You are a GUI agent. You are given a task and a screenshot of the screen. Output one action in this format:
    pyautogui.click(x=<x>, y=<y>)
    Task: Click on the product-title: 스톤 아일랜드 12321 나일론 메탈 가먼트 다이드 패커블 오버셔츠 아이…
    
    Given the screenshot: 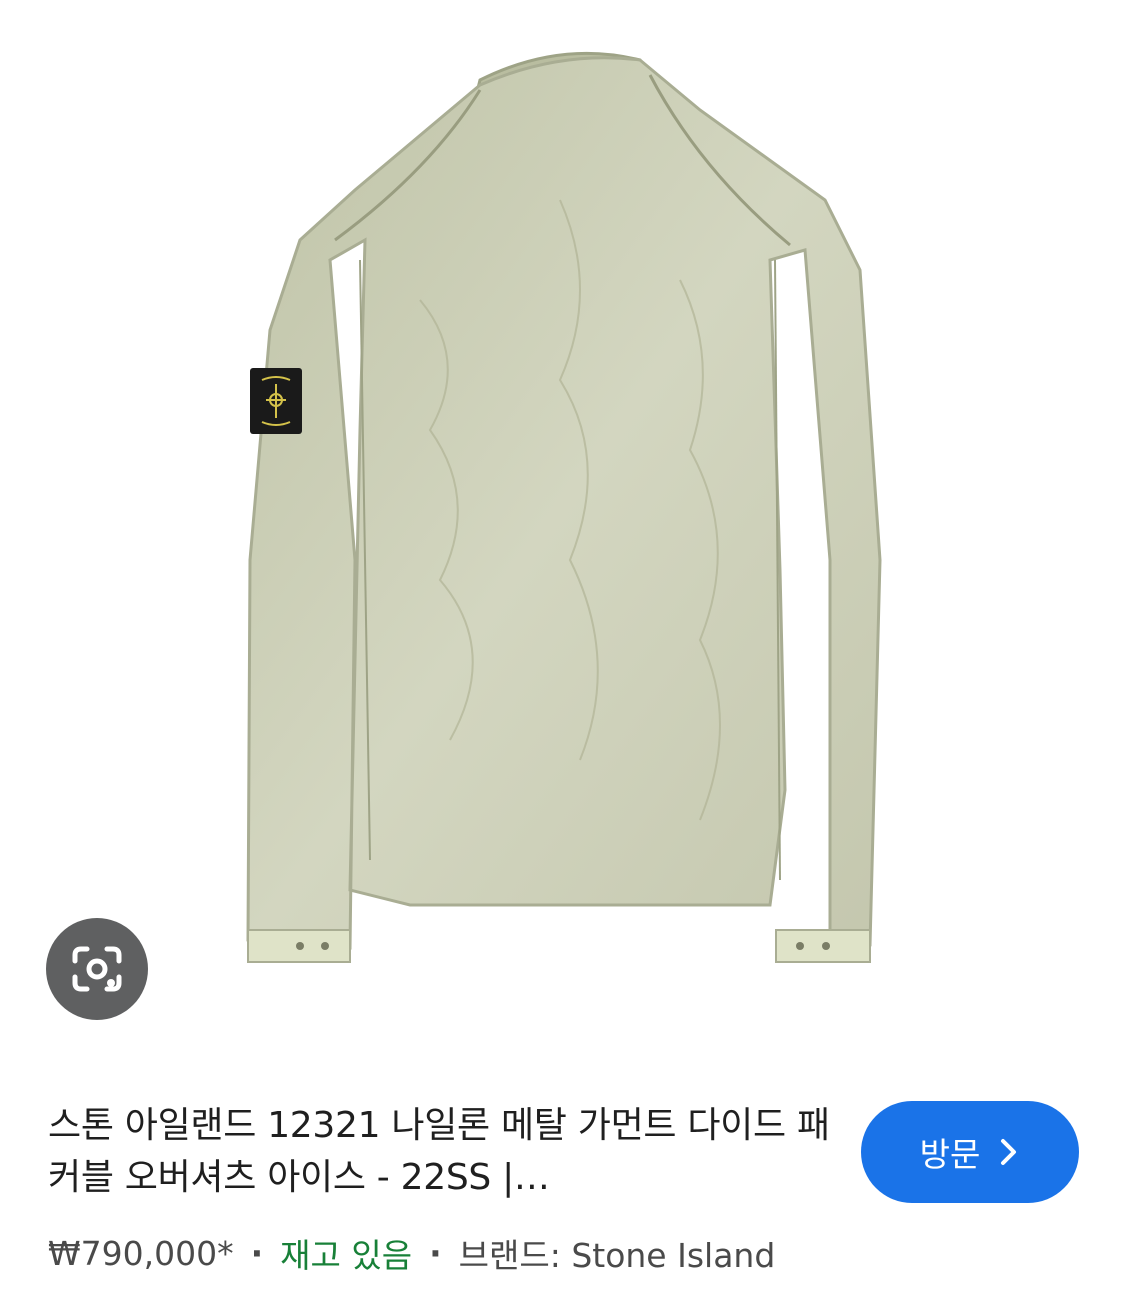 What is the action you would take?
    pyautogui.click(x=443, y=1152)
    